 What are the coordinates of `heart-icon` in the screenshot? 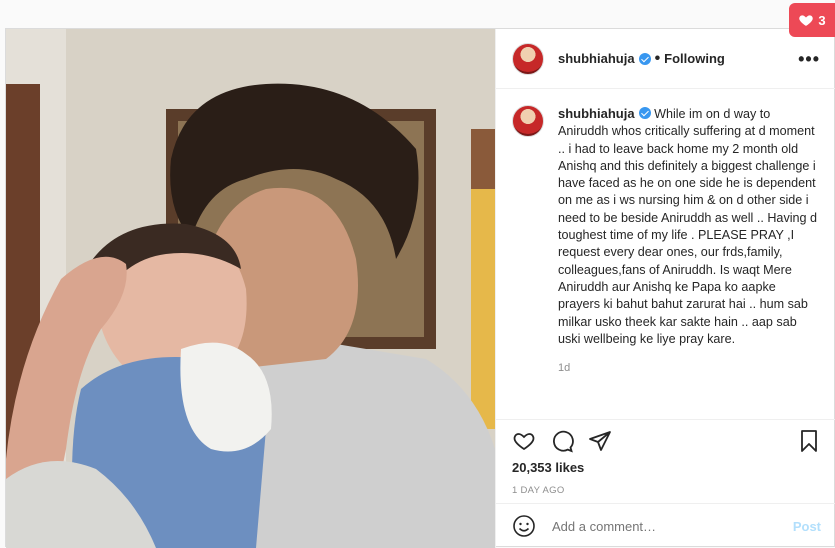 It's located at (806, 20).